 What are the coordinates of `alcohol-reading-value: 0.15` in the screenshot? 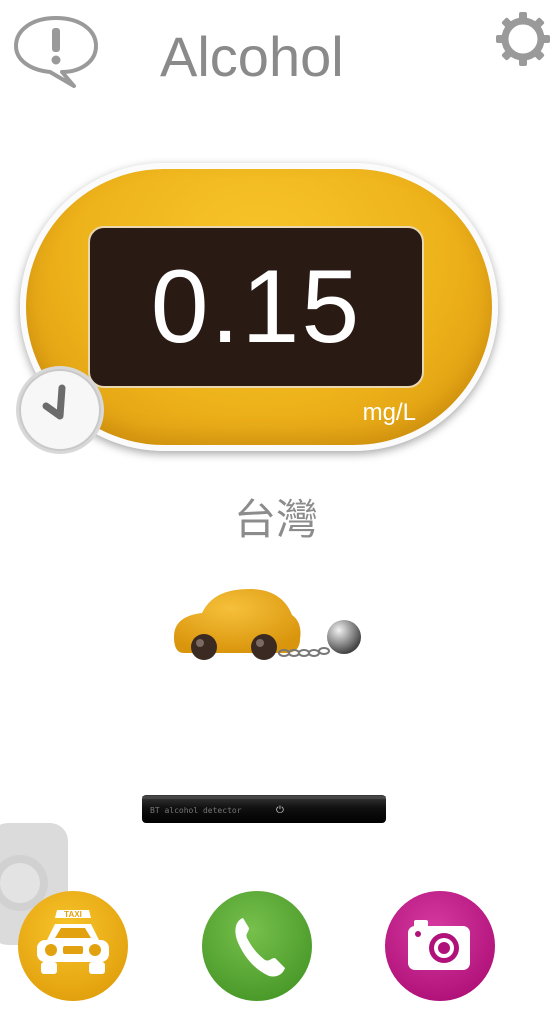 It's located at (256, 307).